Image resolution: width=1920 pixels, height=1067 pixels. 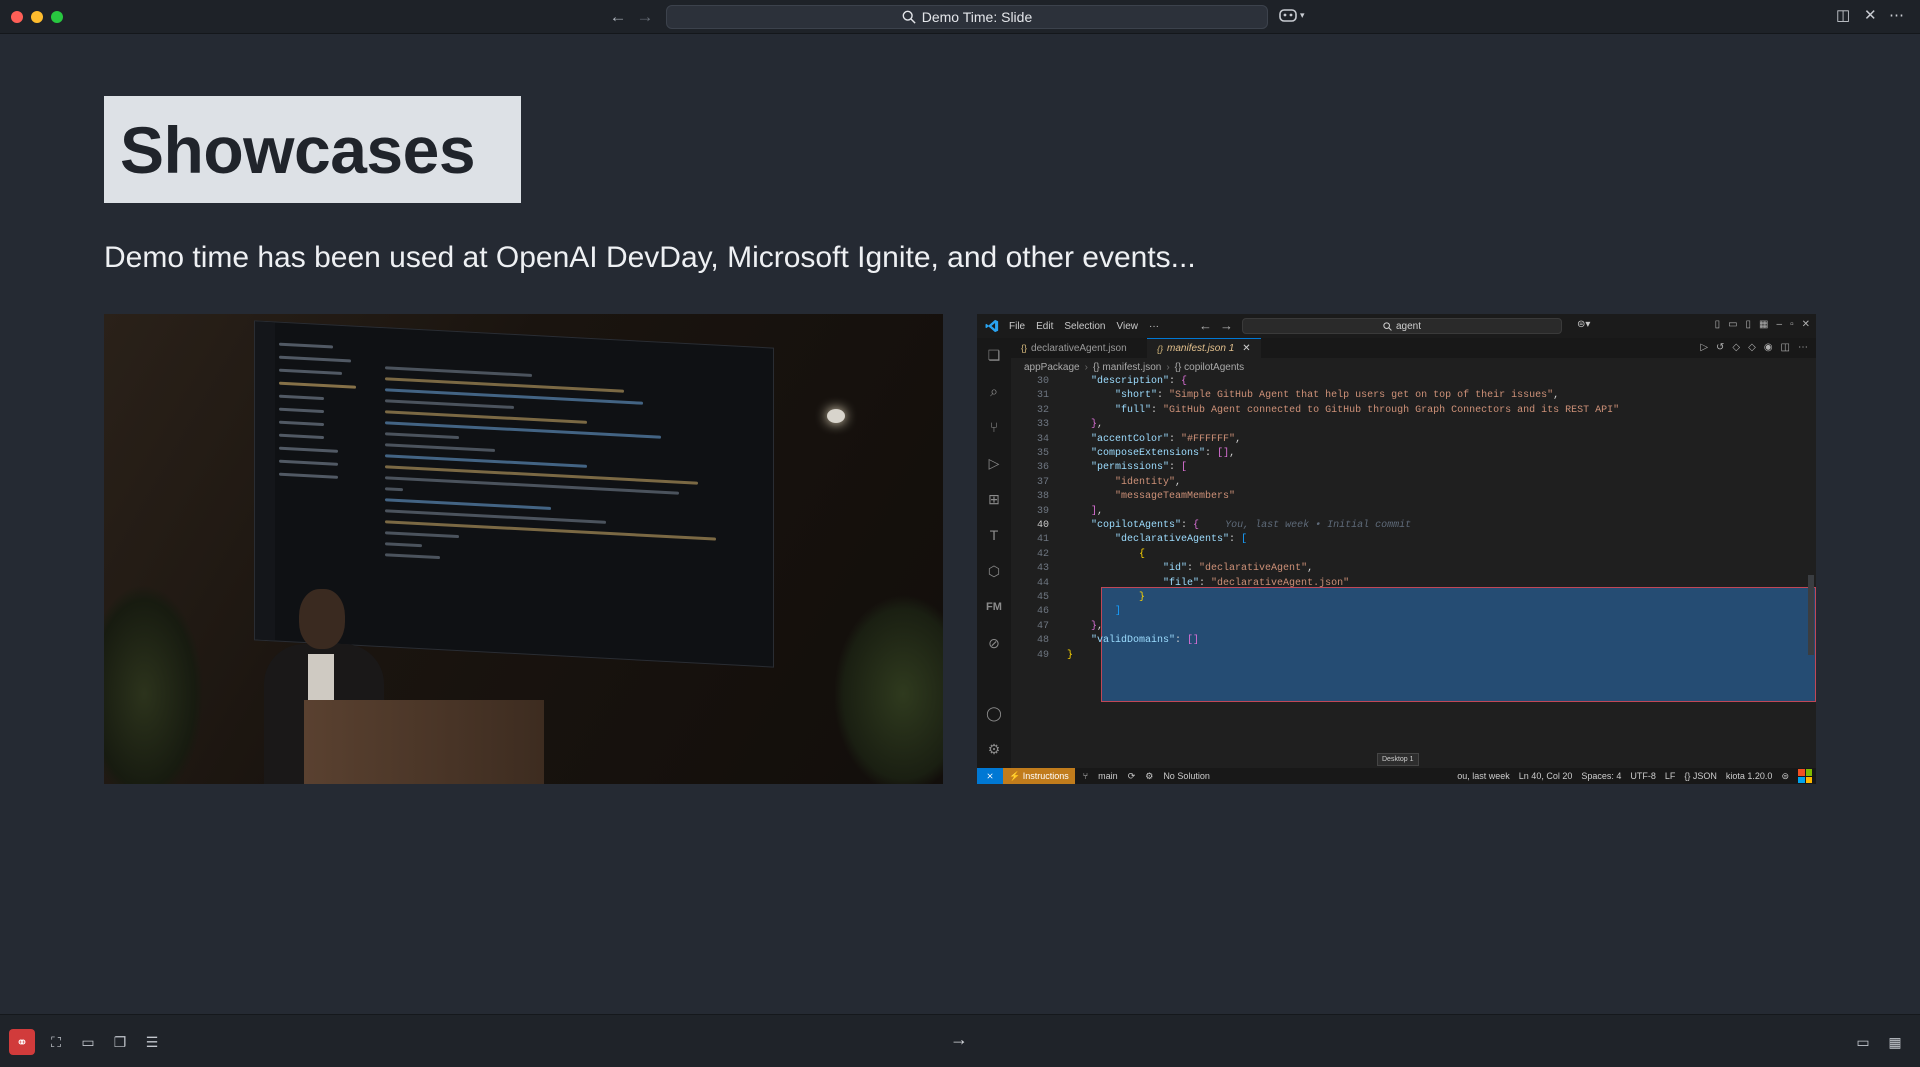 What do you see at coordinates (1318, 525) in the screenshot?
I see `inline-blame: You, last week • Initial commit` at bounding box center [1318, 525].